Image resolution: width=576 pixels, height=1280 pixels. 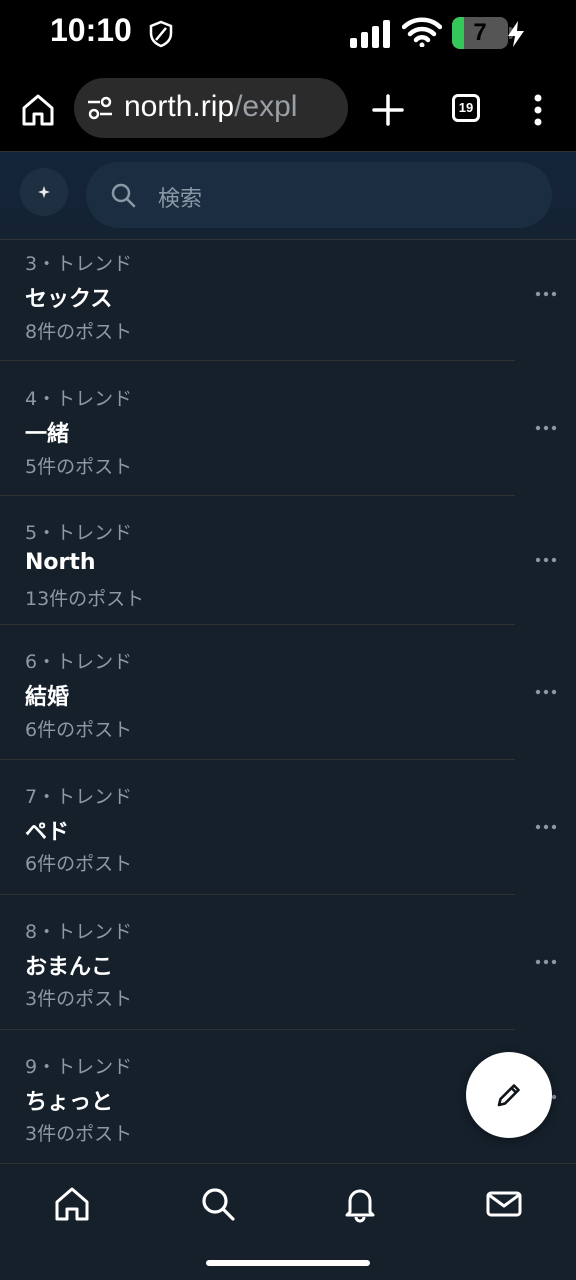 I want to click on trend-meta: 8・トレンド, so click(x=79, y=932).